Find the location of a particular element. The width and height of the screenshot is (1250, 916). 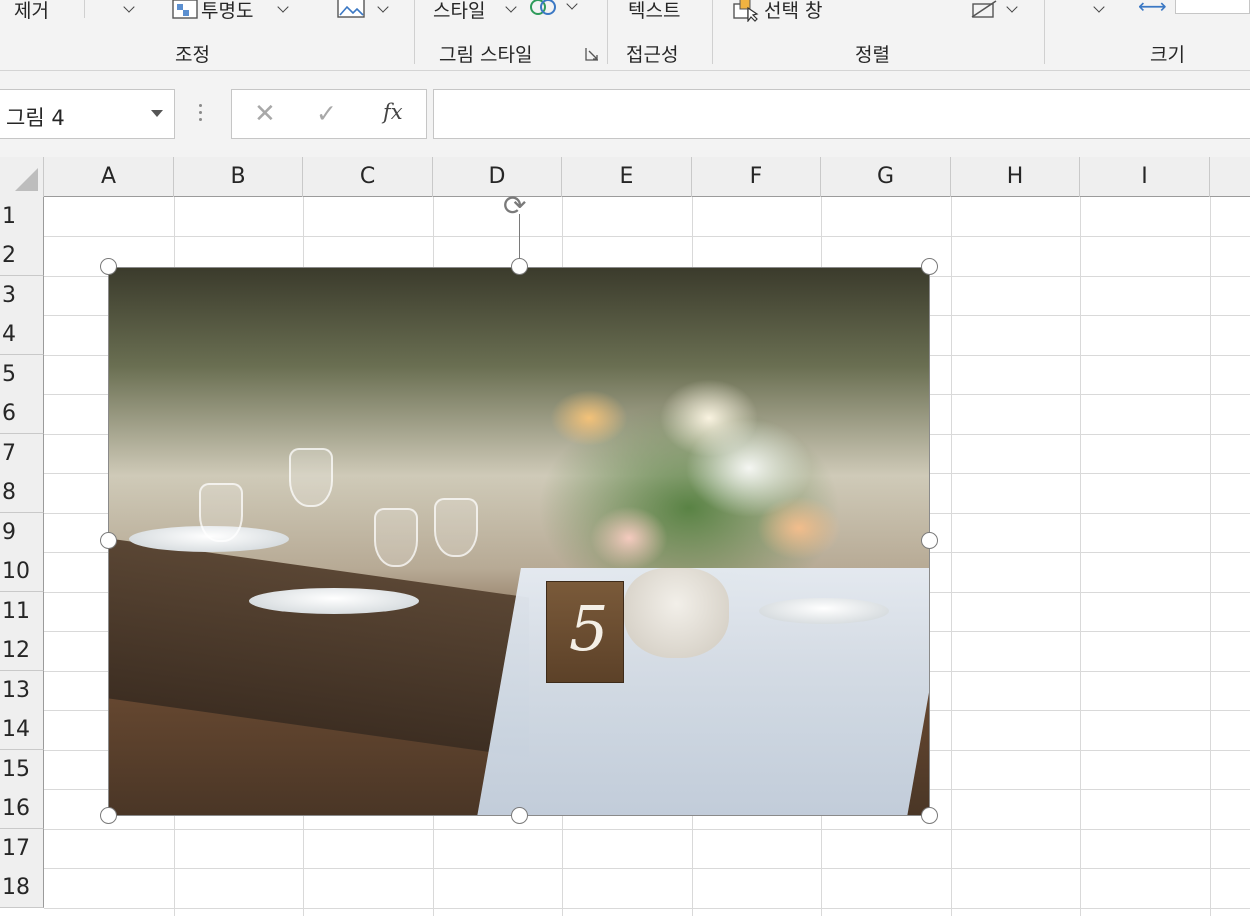

picture-styles-button: 스타일 is located at coordinates (459, 11).